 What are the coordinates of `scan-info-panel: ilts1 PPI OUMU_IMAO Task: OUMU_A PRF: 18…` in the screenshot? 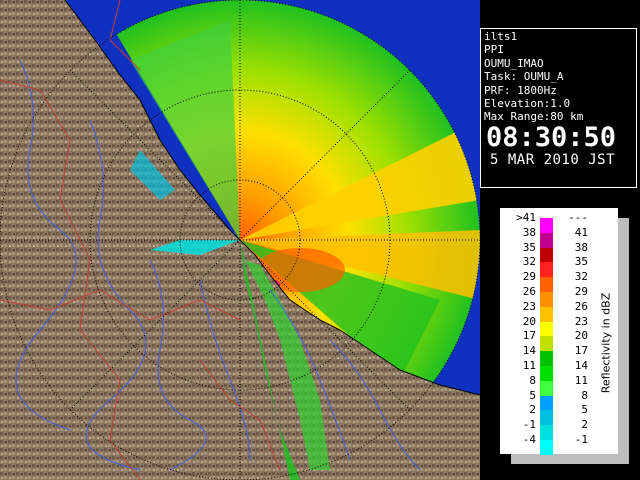 It's located at (558, 108).